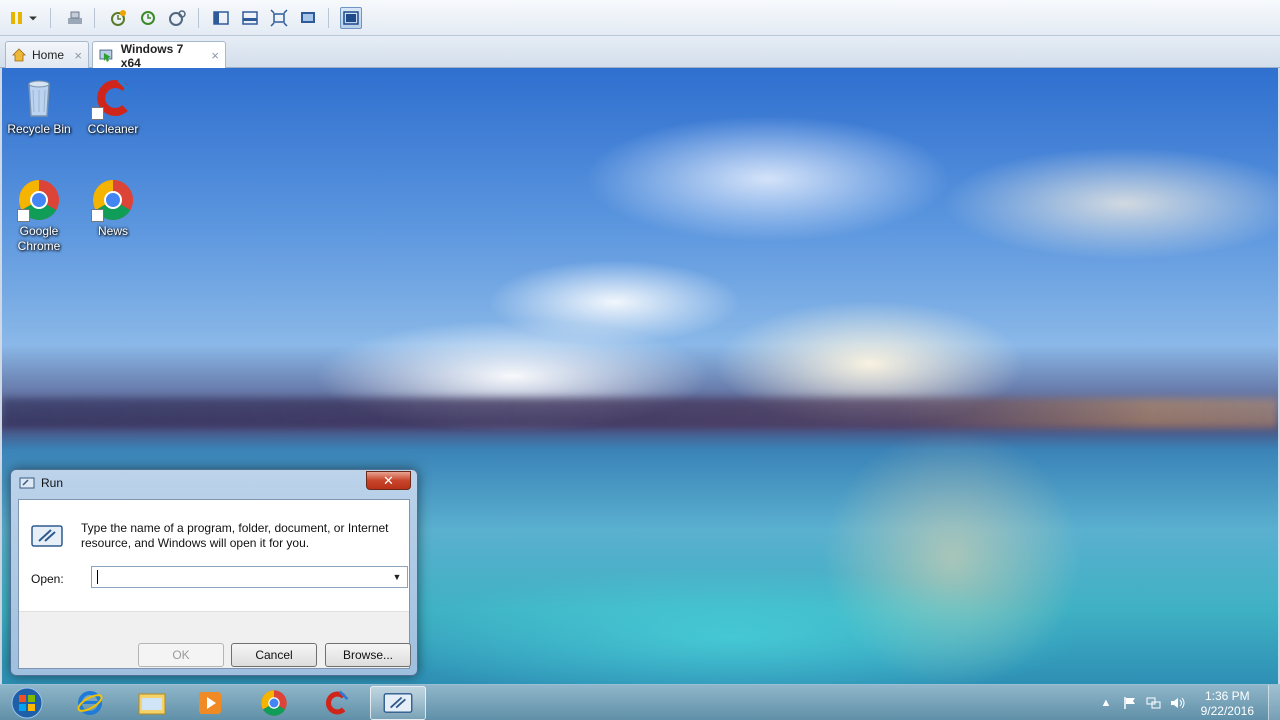  Describe the element at coordinates (152, 55) in the screenshot. I see `tab-windows7-label: Windows 7 x64` at that location.